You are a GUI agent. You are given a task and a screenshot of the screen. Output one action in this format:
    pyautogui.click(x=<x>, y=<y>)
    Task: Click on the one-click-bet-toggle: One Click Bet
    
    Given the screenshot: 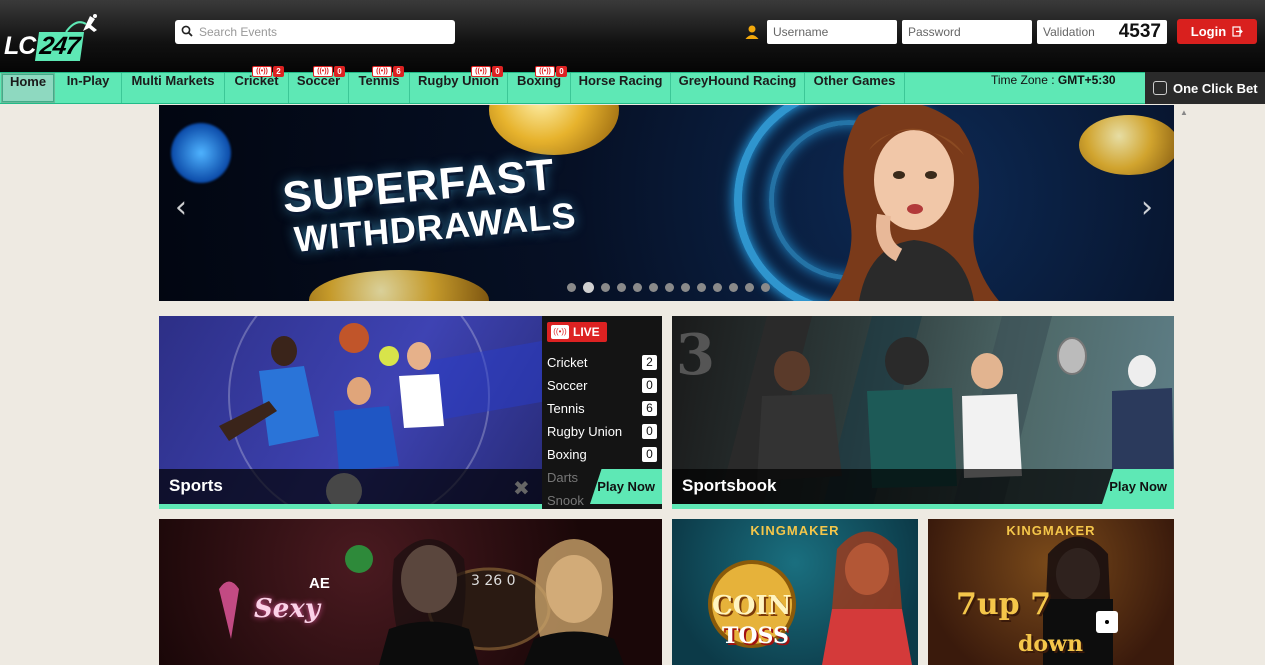 What is the action you would take?
    pyautogui.click(x=1205, y=88)
    